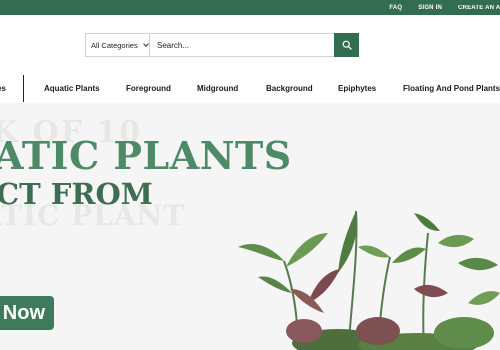  I want to click on shop-now-button: Now, so click(27, 313).